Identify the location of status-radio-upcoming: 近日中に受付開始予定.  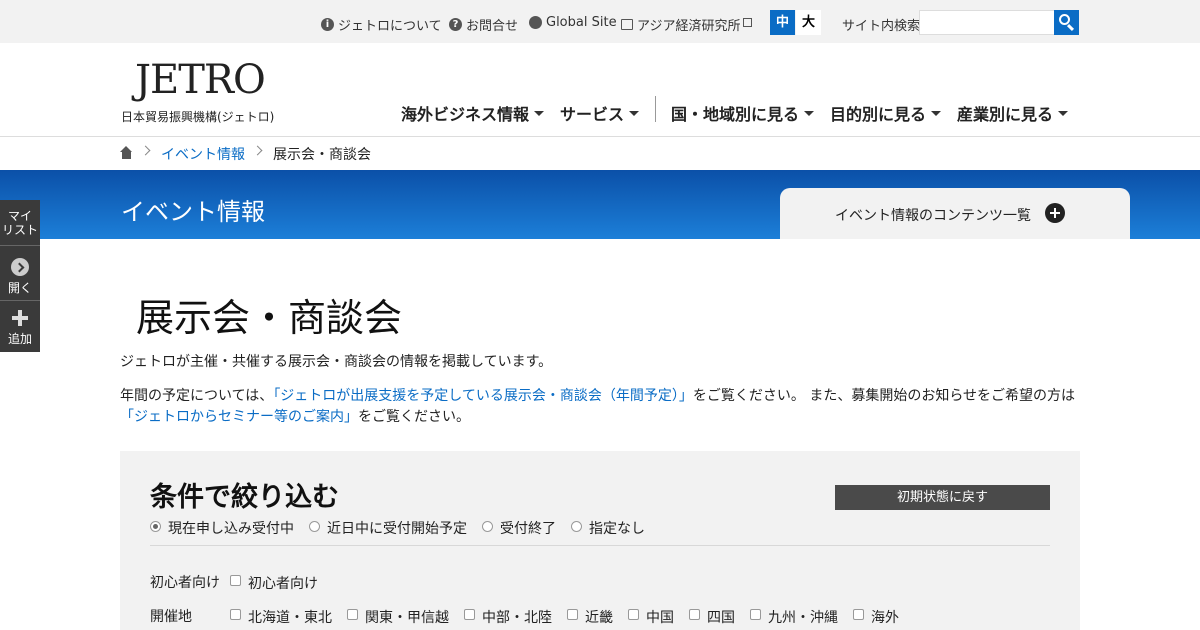
(388, 528).